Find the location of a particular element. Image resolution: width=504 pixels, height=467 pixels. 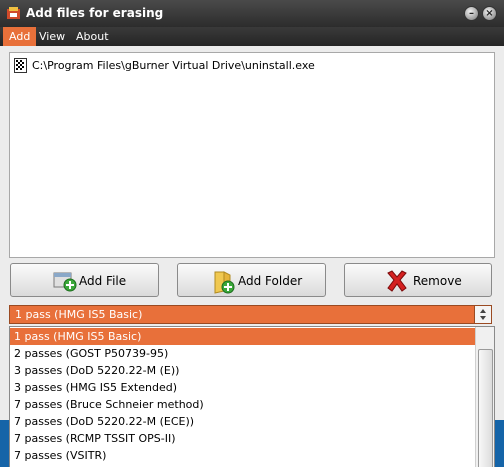

add-file-label: Add File is located at coordinates (103, 281).